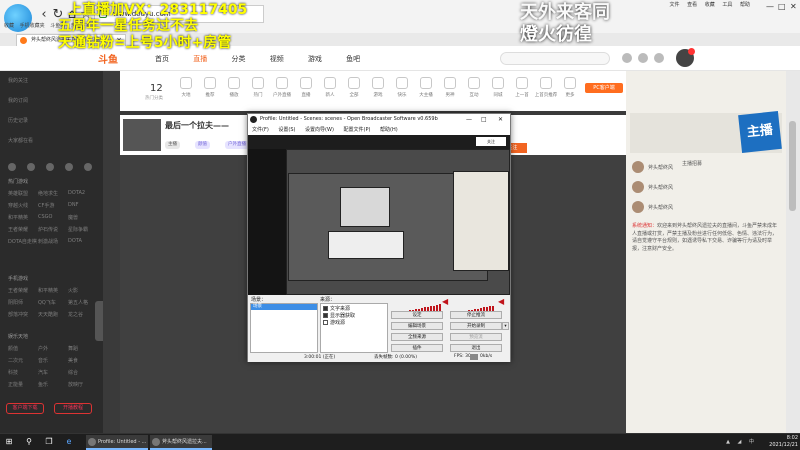 Image resolution: width=800 pixels, height=450 pixels. I want to click on edit-scene-button: 编辑场景, so click(417, 326).